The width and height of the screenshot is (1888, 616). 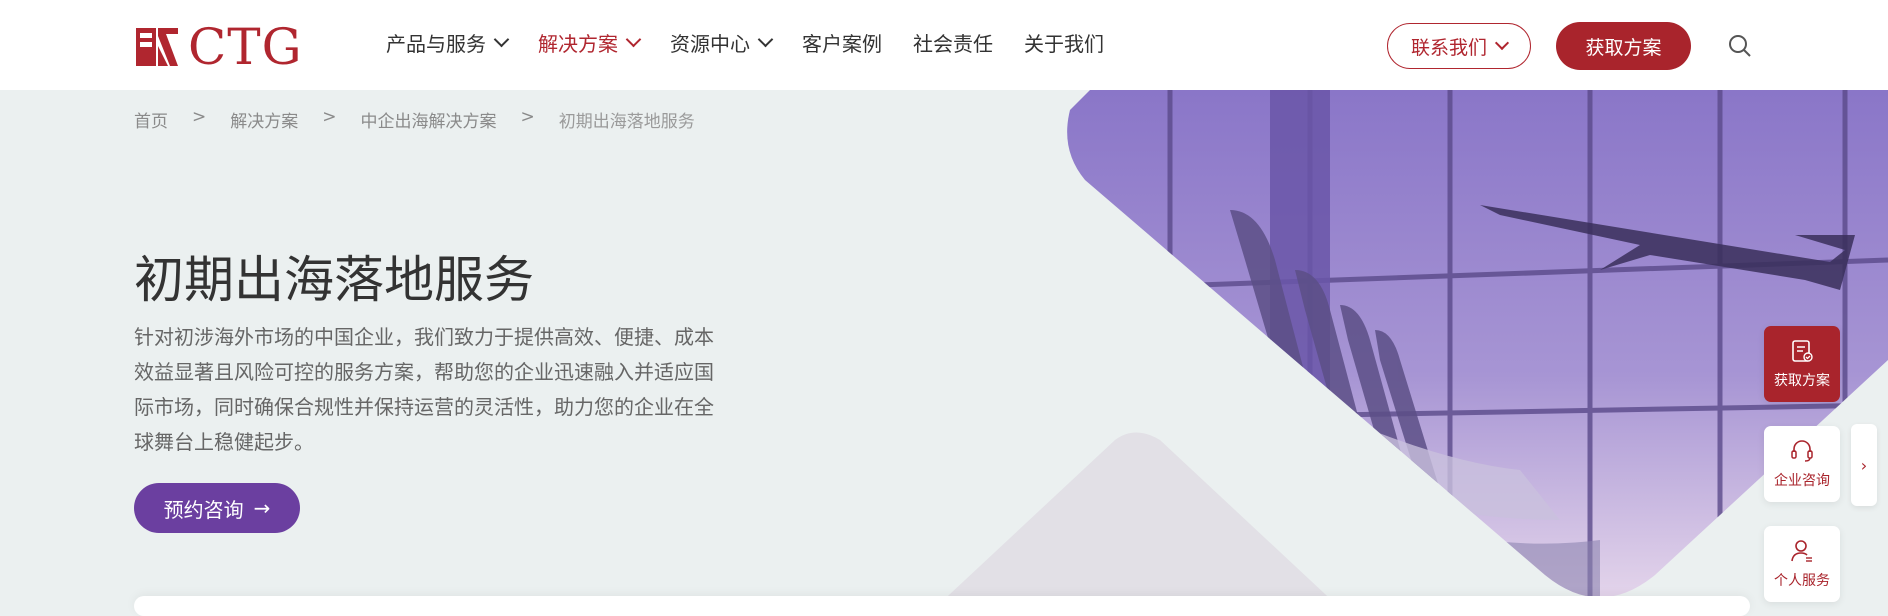 What do you see at coordinates (157, 47) in the screenshot?
I see `ctg-logo-mark-icon` at bounding box center [157, 47].